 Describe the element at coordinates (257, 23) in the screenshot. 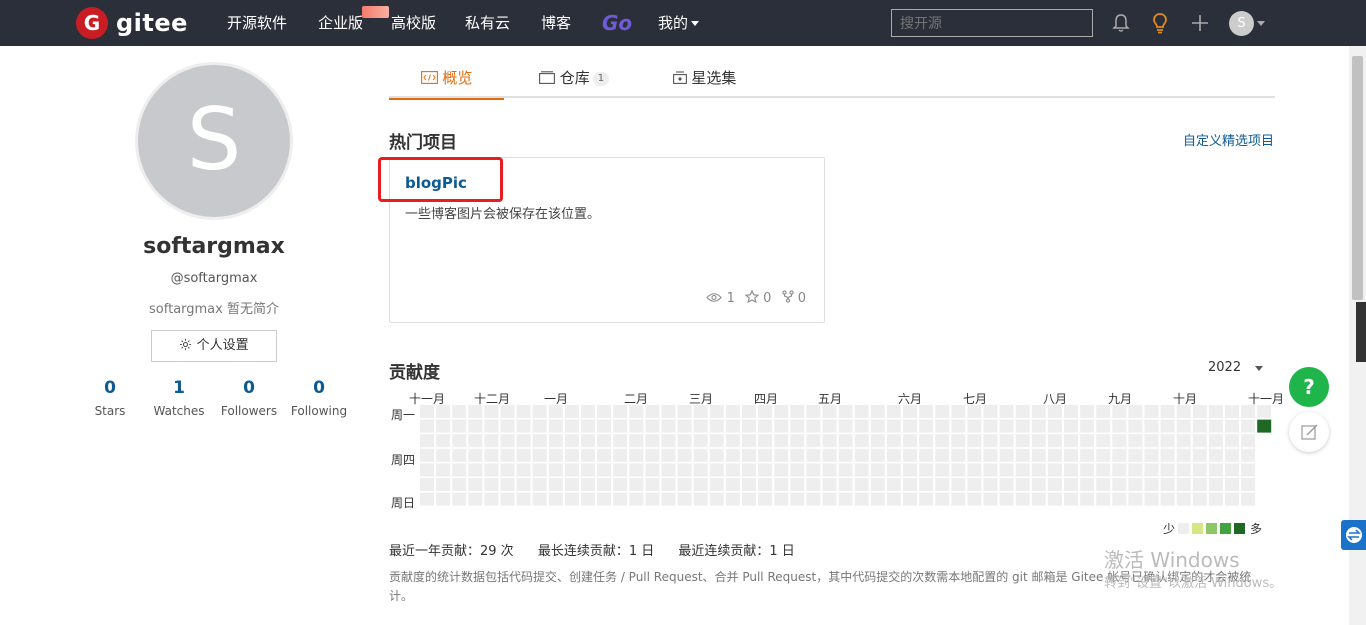

I see `nav-open-source: 开源软件` at that location.